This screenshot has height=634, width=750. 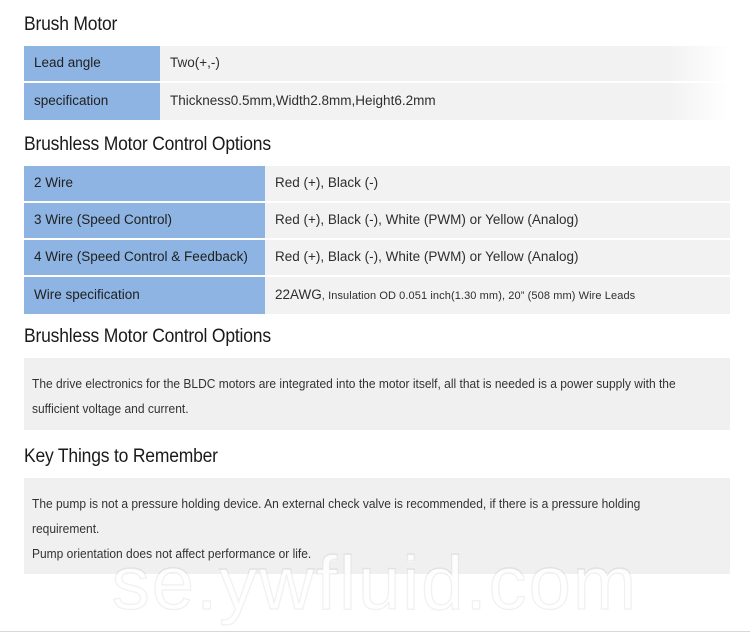 I want to click on row-key-lead-angle: Lead angle, so click(x=92, y=64).